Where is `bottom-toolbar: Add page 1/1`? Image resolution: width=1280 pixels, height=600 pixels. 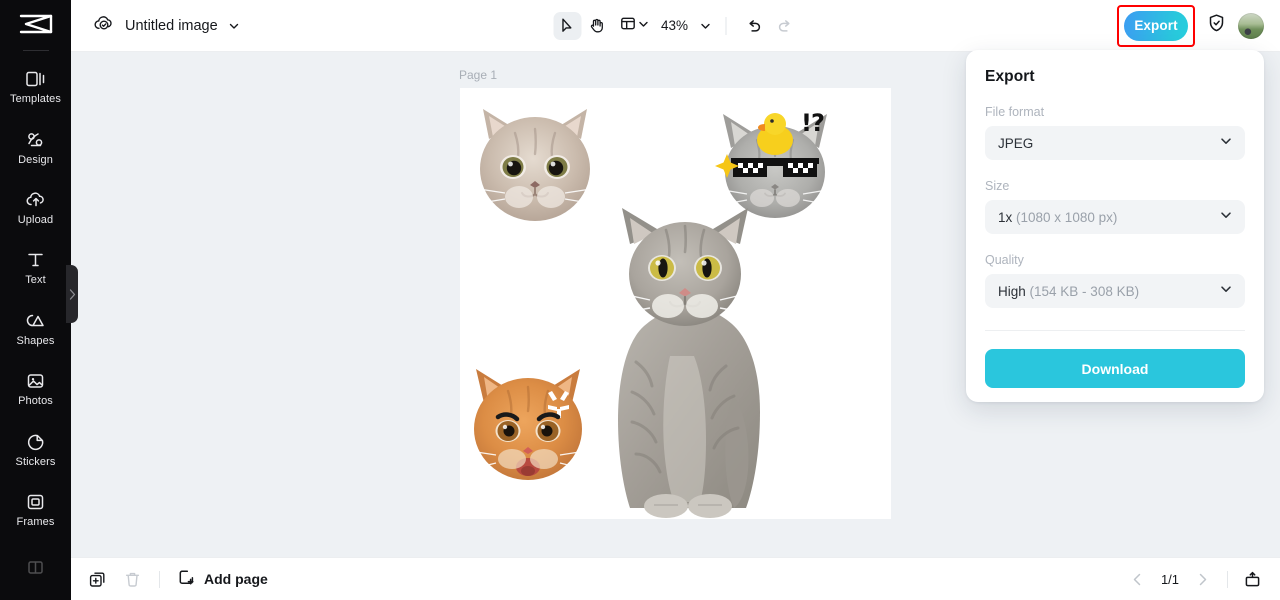 bottom-toolbar: Add page 1/1 is located at coordinates (675, 578).